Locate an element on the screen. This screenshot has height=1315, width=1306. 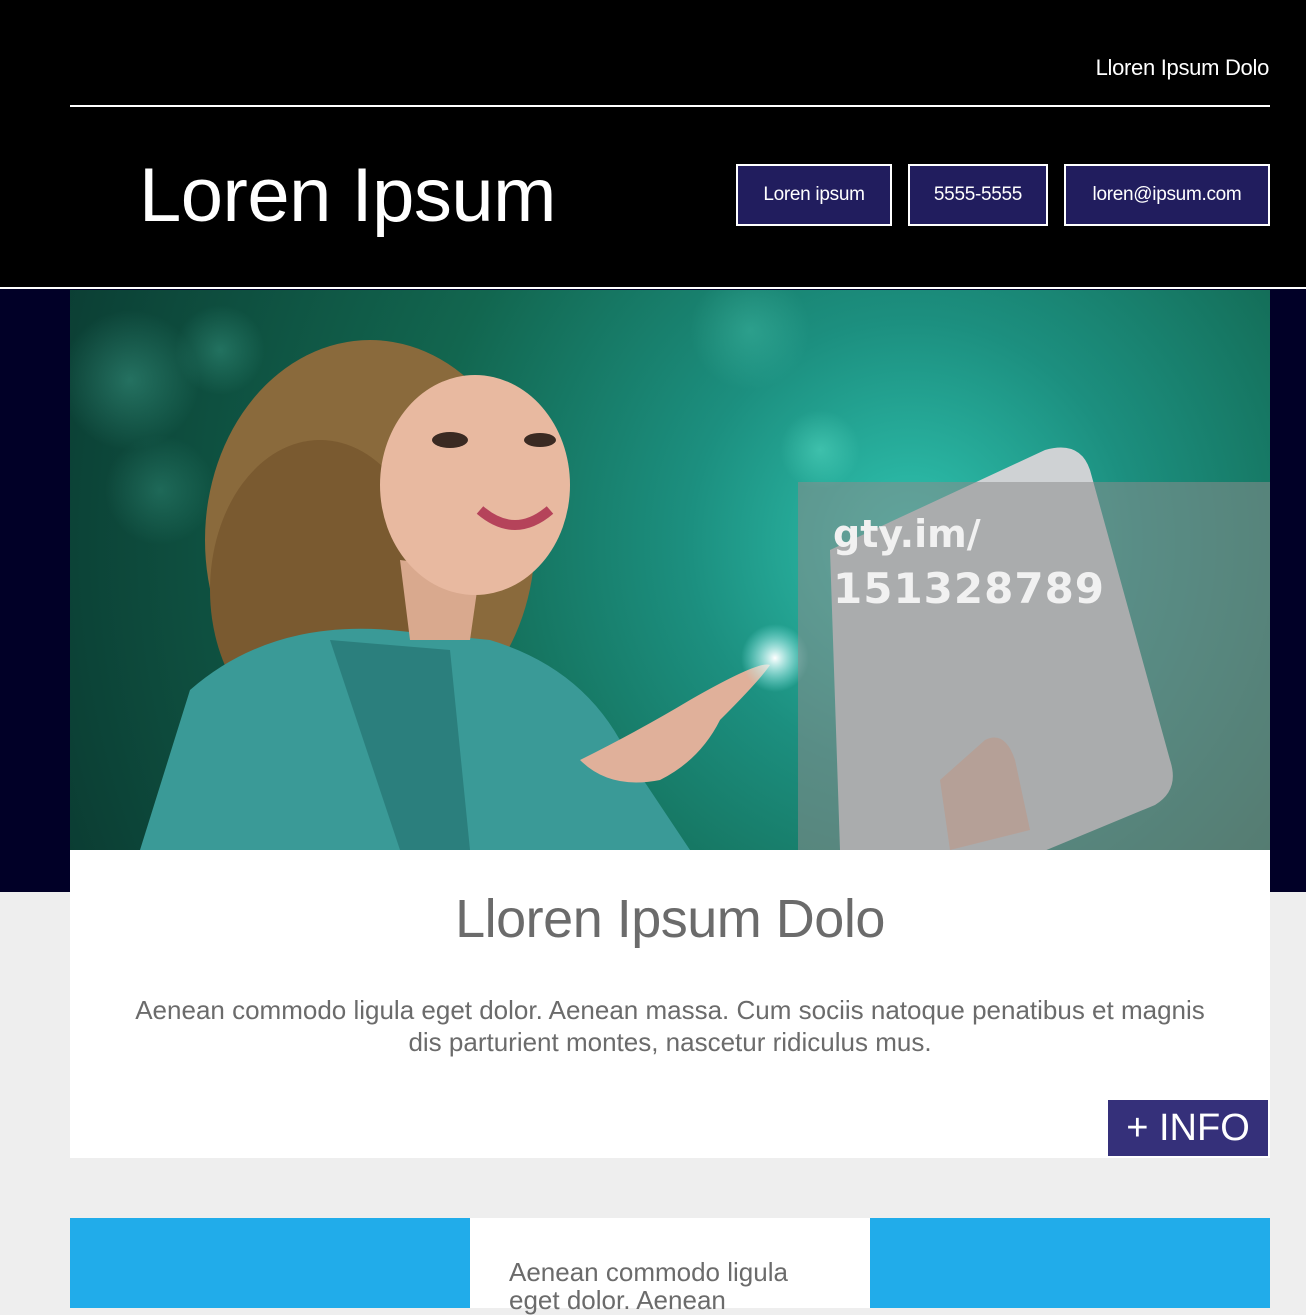
brand-title: Loren Ipsum is located at coordinates (347, 195).